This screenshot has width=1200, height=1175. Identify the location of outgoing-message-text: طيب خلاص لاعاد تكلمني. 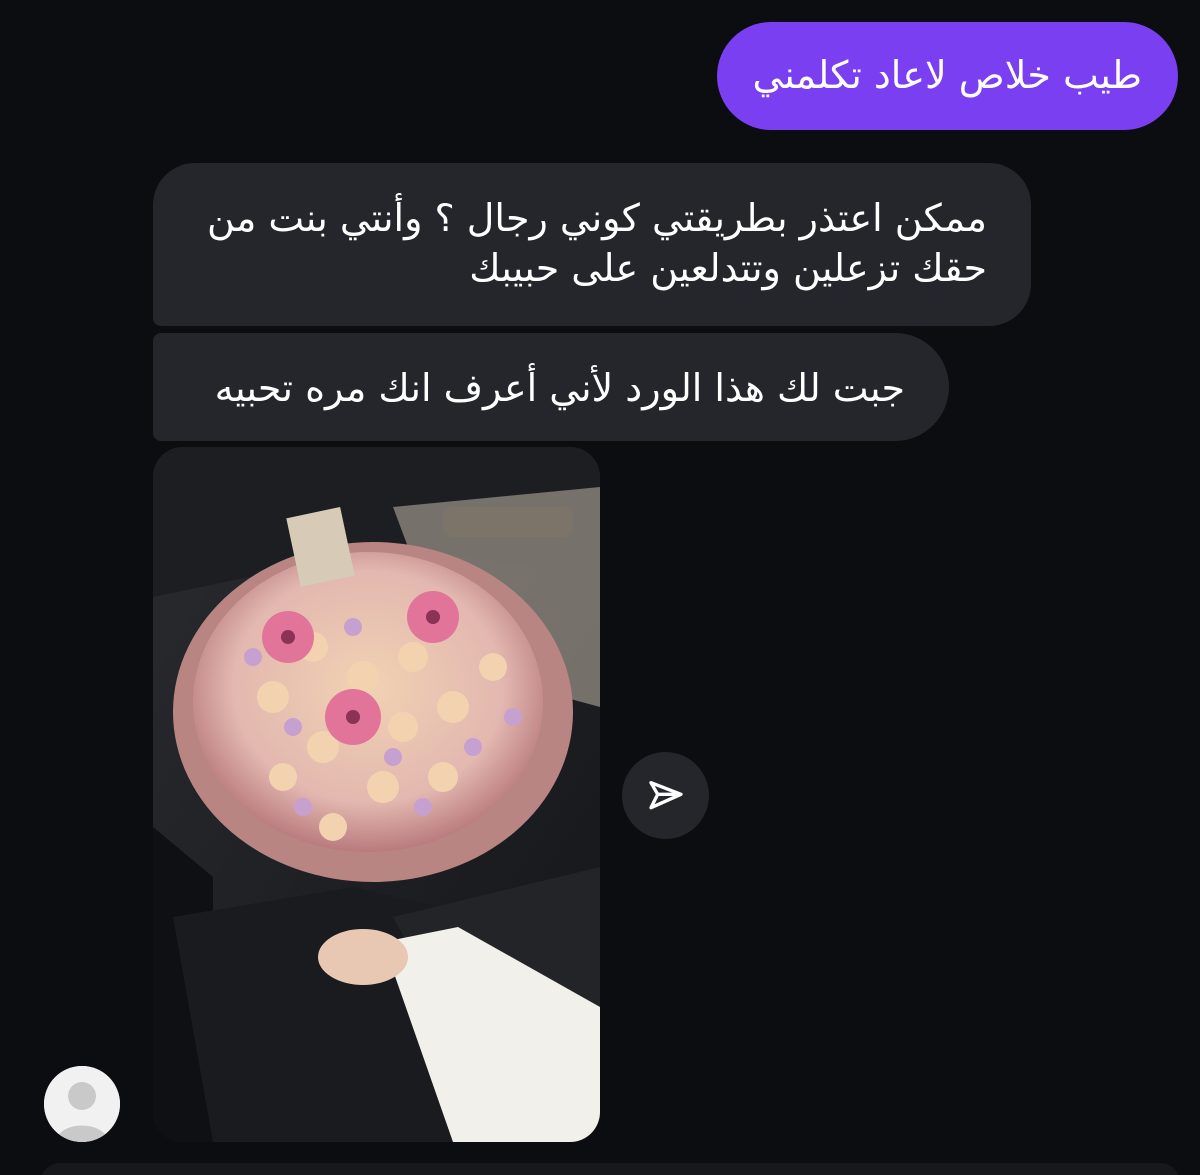
(947, 75).